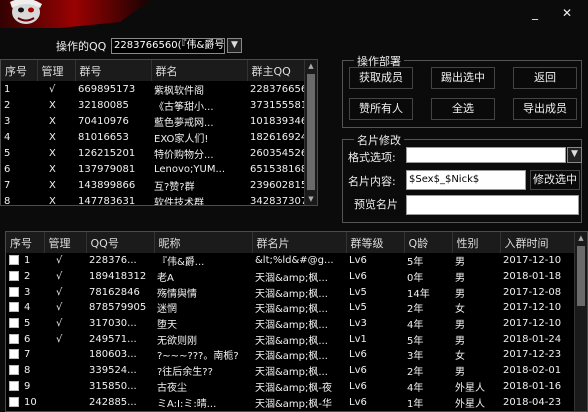 This screenshot has height=412, width=588. I want to click on chevron-down-icon: ▼, so click(234, 45).